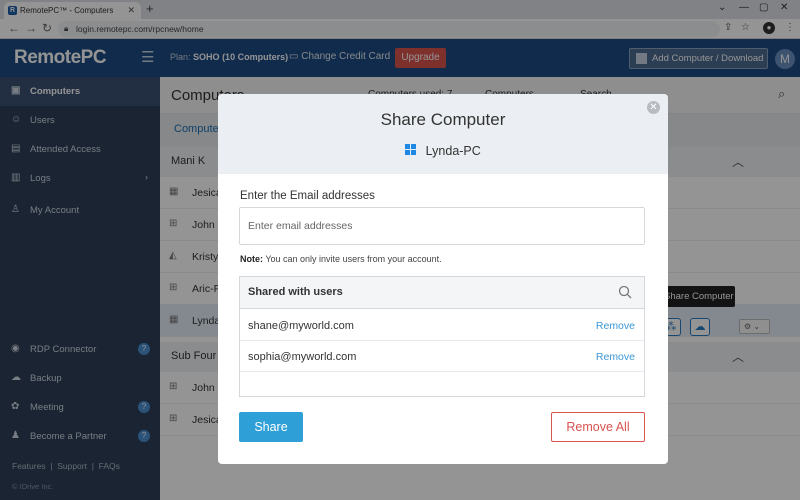 The width and height of the screenshot is (800, 500). What do you see at coordinates (442, 325) in the screenshot?
I see `list-item: shane@myworld.com Remove` at bounding box center [442, 325].